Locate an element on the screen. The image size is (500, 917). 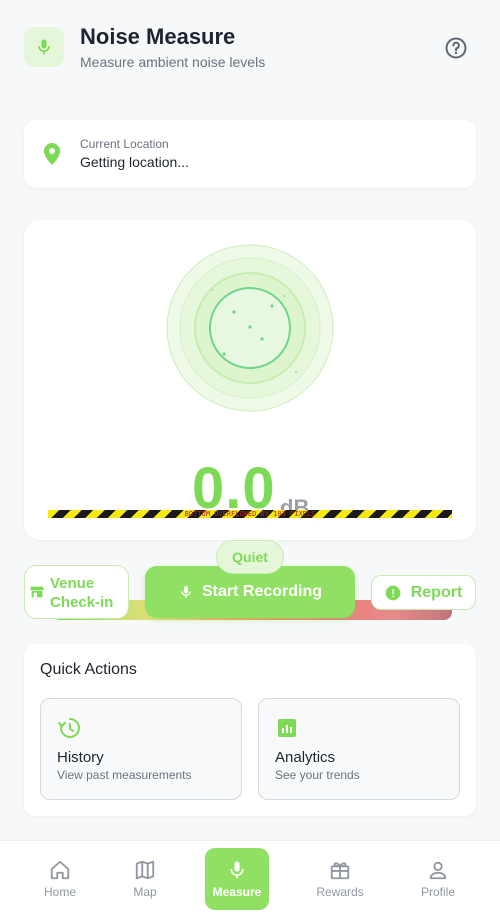
page-subtitle: Measure ambient noise levels is located at coordinates (173, 62).